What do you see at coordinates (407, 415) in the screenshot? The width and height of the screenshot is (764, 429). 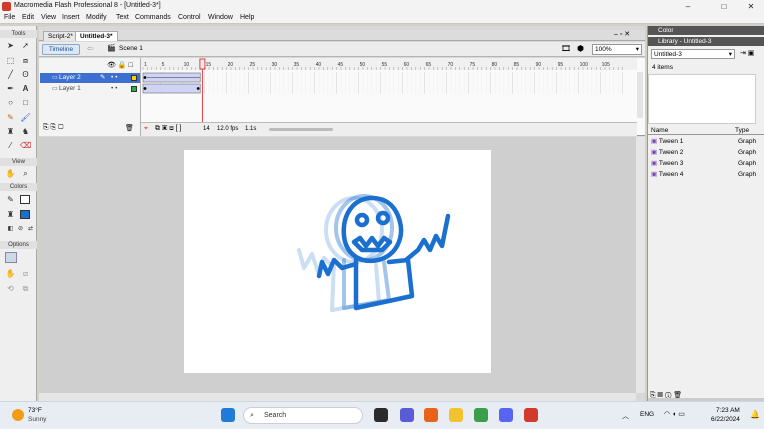 I see `meet-app-icon` at bounding box center [407, 415].